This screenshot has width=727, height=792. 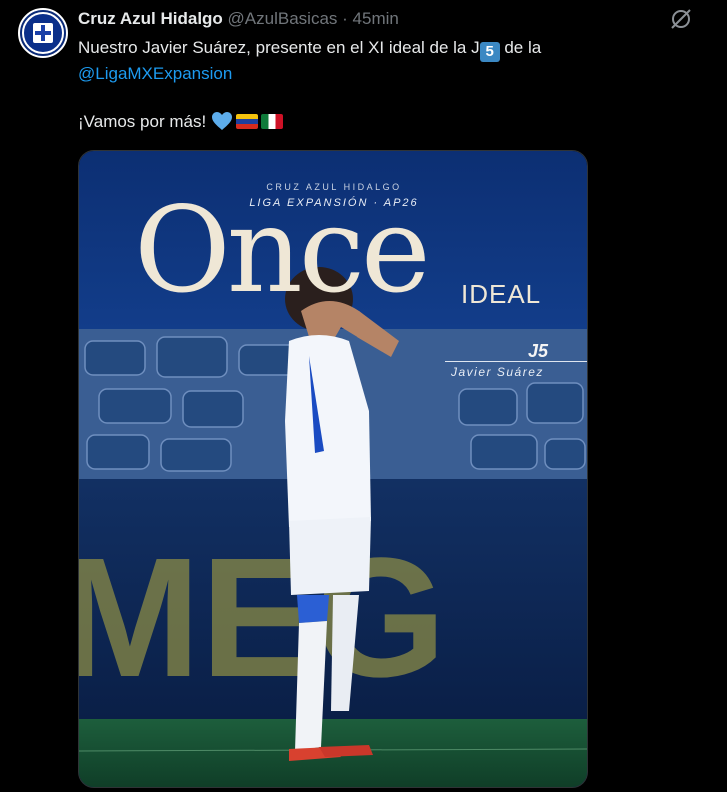 I want to click on tweet-text-part2: de la, so click(x=520, y=47).